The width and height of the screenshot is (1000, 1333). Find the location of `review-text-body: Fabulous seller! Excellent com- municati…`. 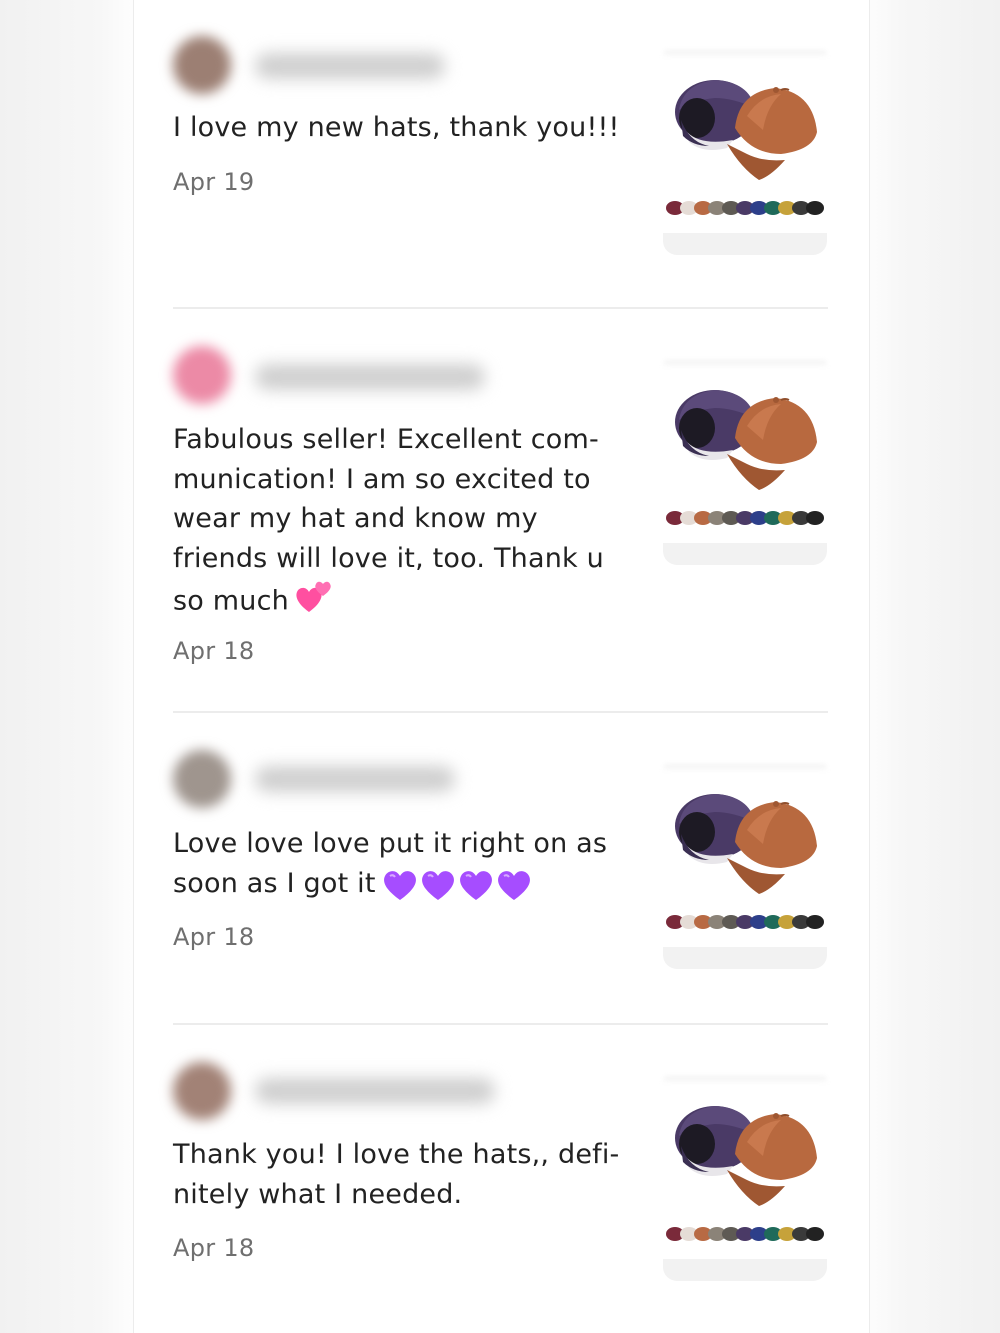

review-text-body: Fabulous seller! Excellent com- municati… is located at coordinates (388, 520).